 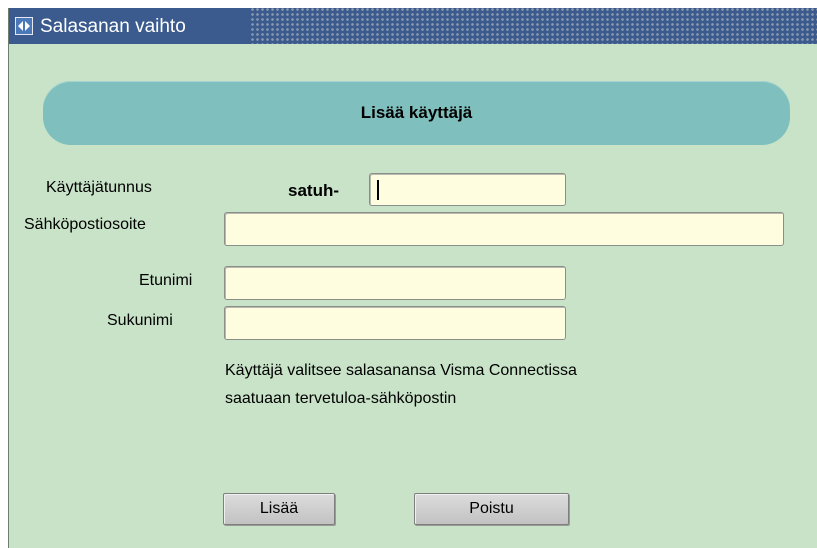 What do you see at coordinates (99, 187) in the screenshot?
I see `username-label: Käyttäjätunnus` at bounding box center [99, 187].